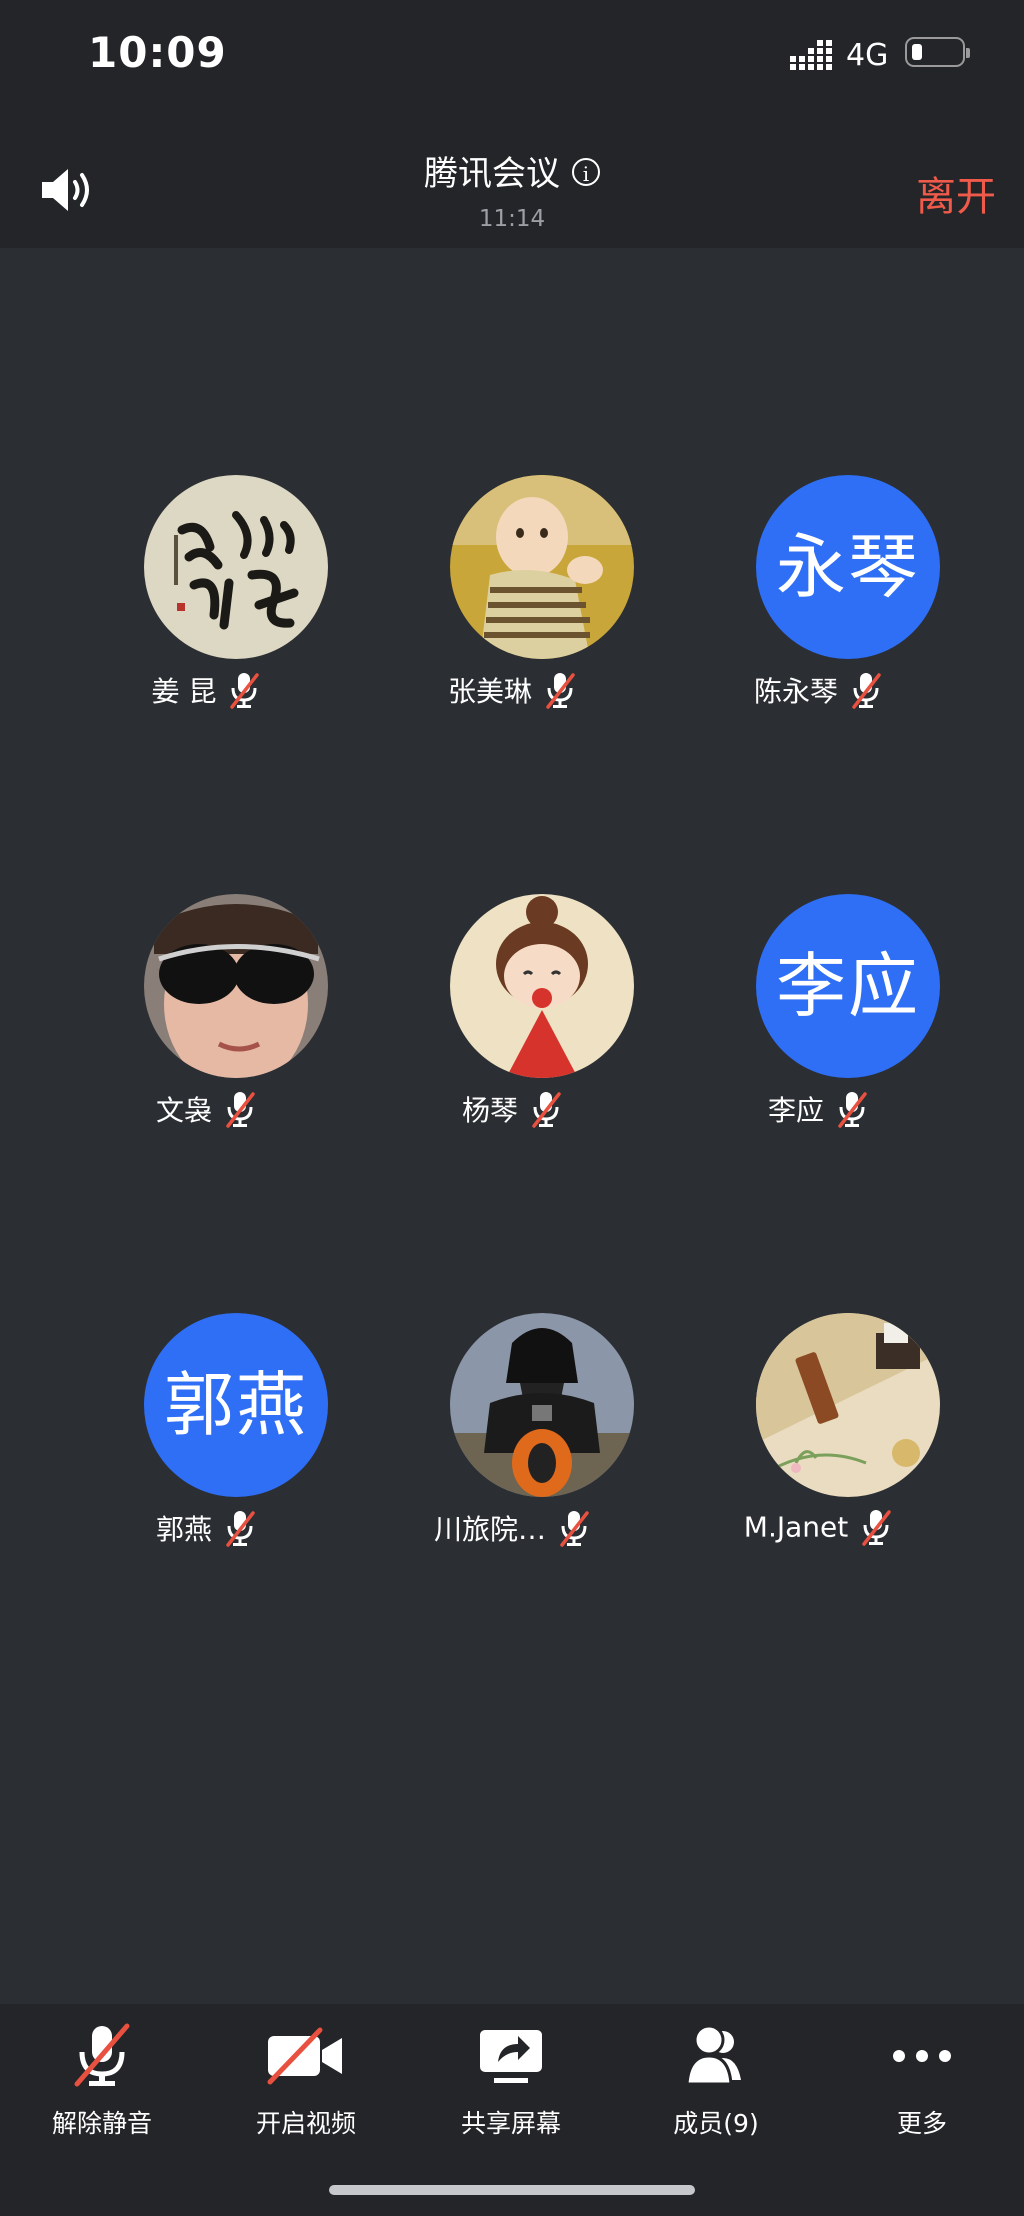  I want to click on share-screen-label: 共享屏幕, so click(510, 2123).